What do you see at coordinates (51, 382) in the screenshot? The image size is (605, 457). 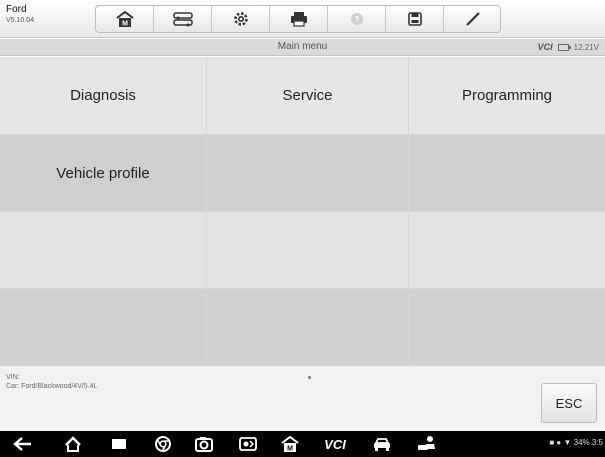 I see `vehicle-info: VIN: Car: Ford/Blackwood/4V/5.4L` at bounding box center [51, 382].